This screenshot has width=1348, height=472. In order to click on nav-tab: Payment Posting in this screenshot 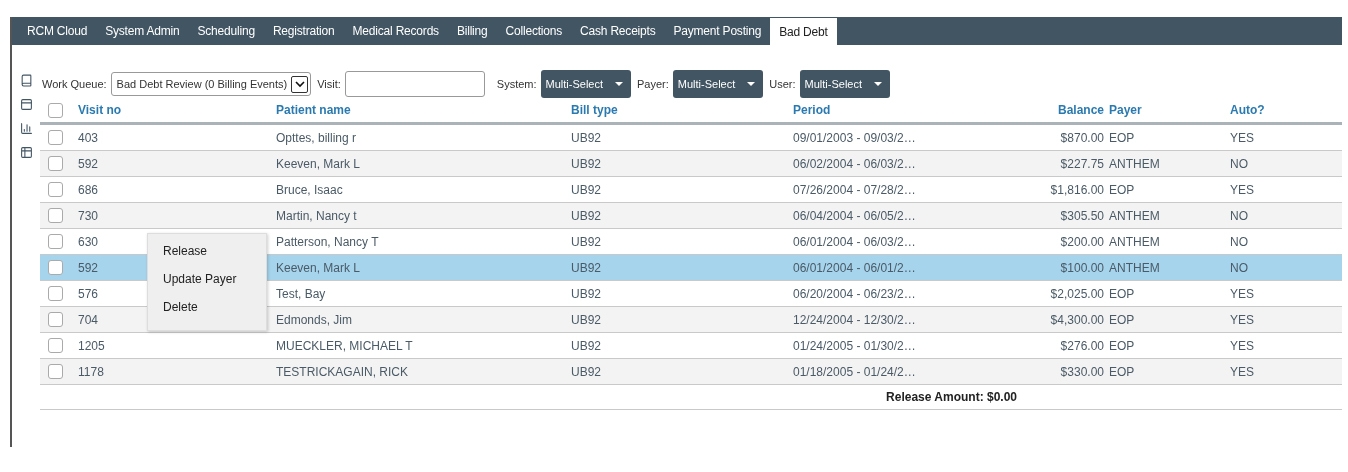, I will do `click(717, 31)`.